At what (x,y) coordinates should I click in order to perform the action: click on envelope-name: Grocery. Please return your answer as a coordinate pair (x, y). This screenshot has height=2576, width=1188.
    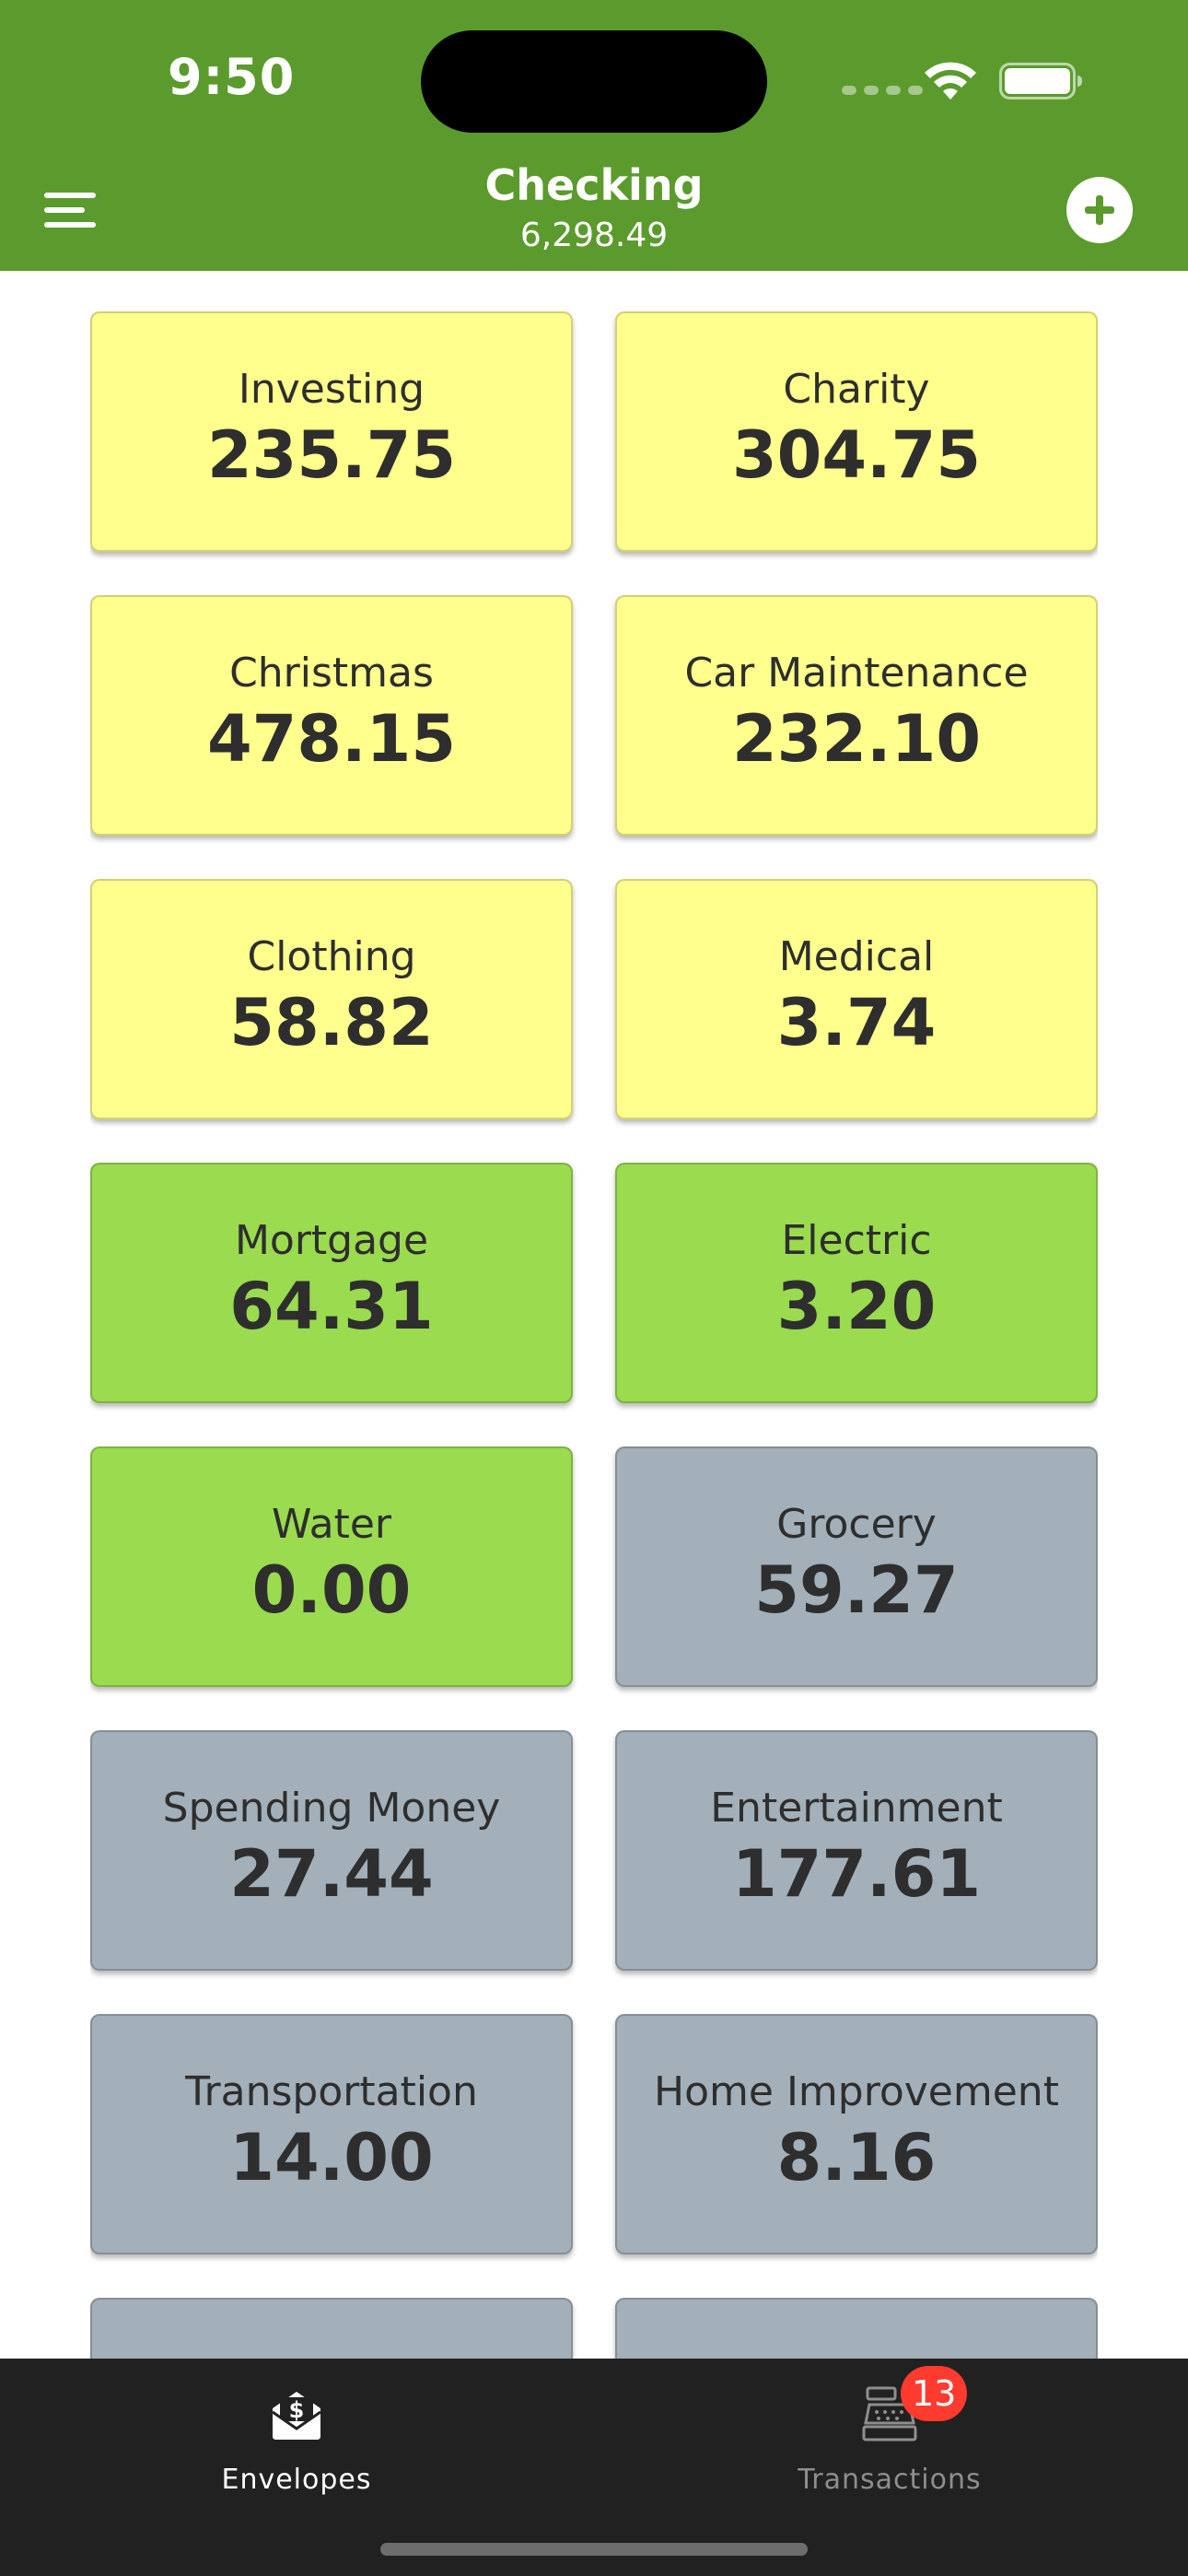
    Looking at the image, I should click on (856, 1524).